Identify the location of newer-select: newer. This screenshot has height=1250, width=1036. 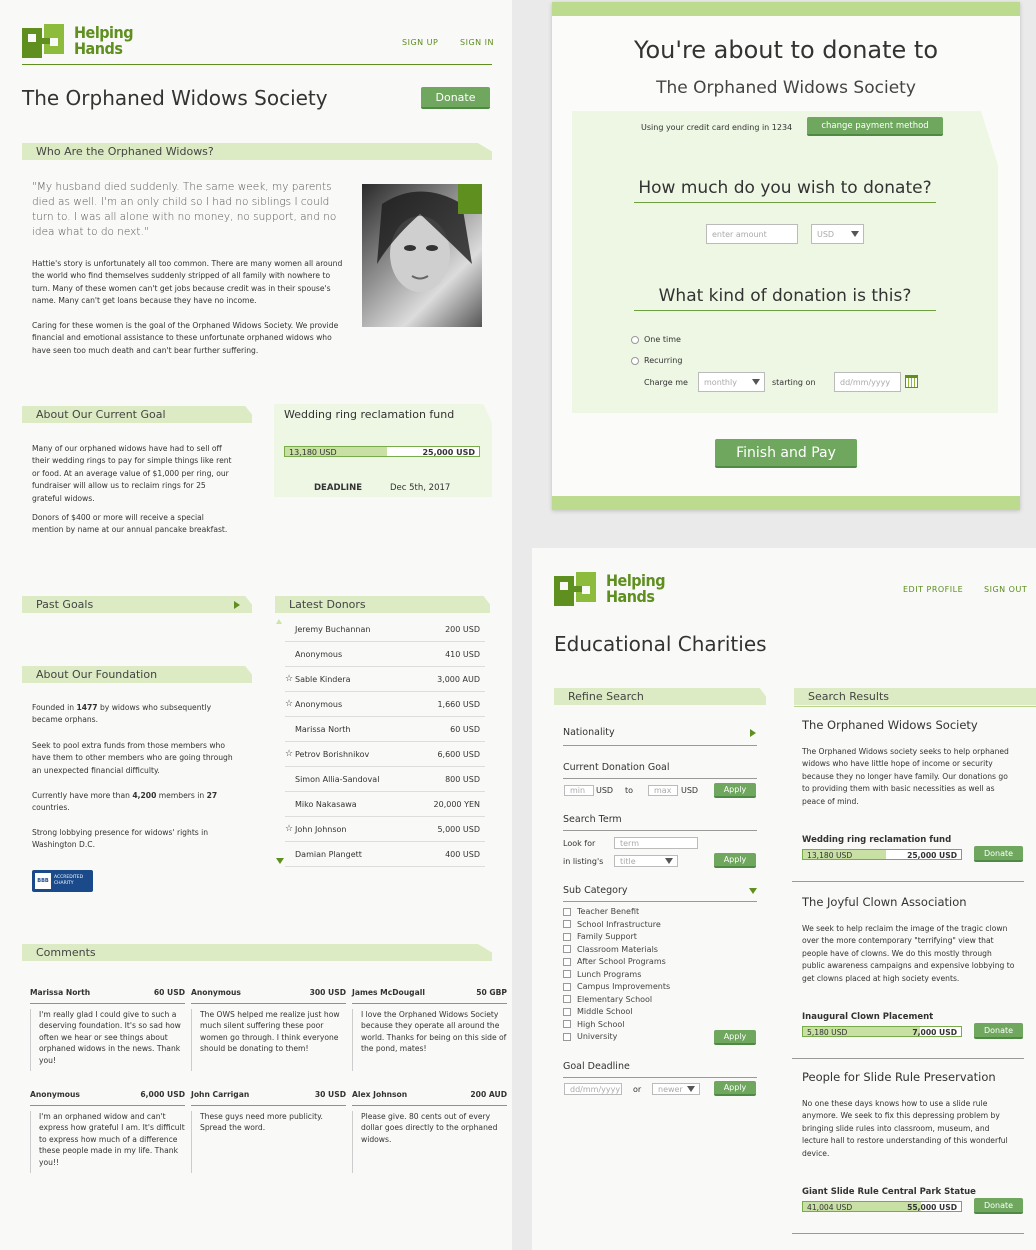
(676, 1089).